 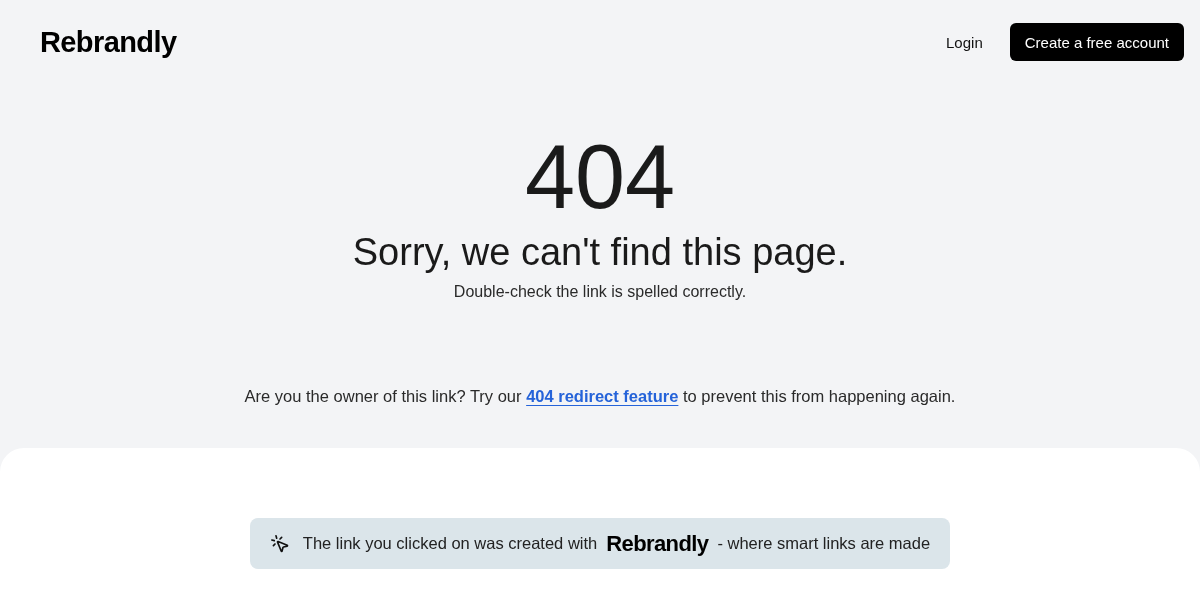 I want to click on error-code: 404, so click(x=600, y=177).